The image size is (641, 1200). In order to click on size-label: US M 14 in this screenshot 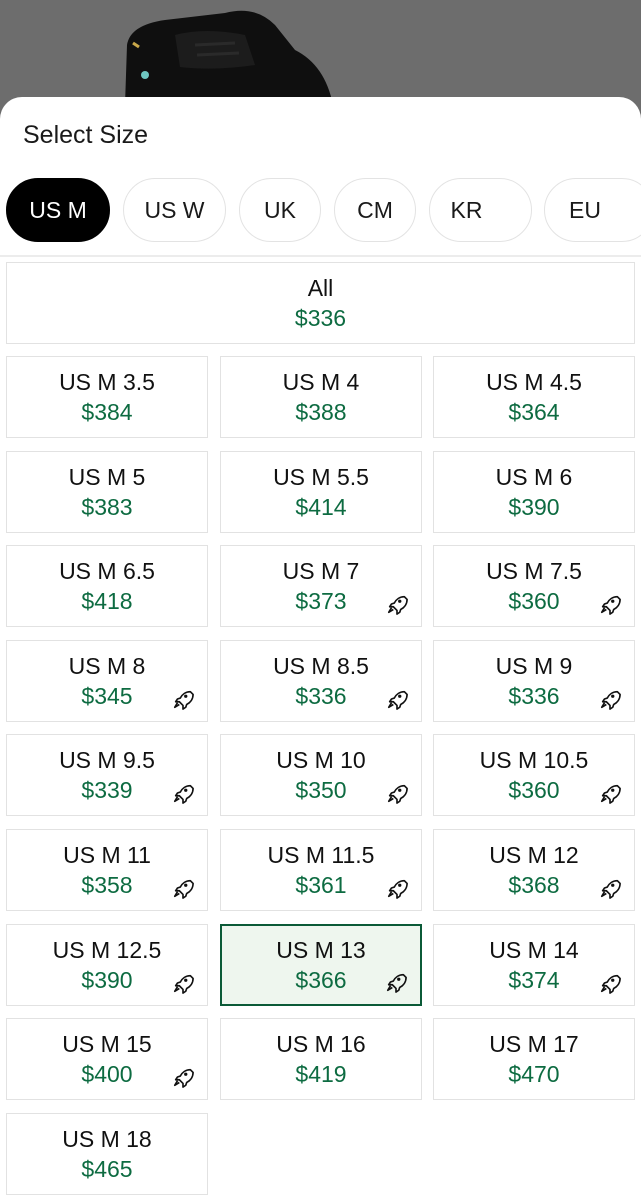, I will do `click(534, 950)`.